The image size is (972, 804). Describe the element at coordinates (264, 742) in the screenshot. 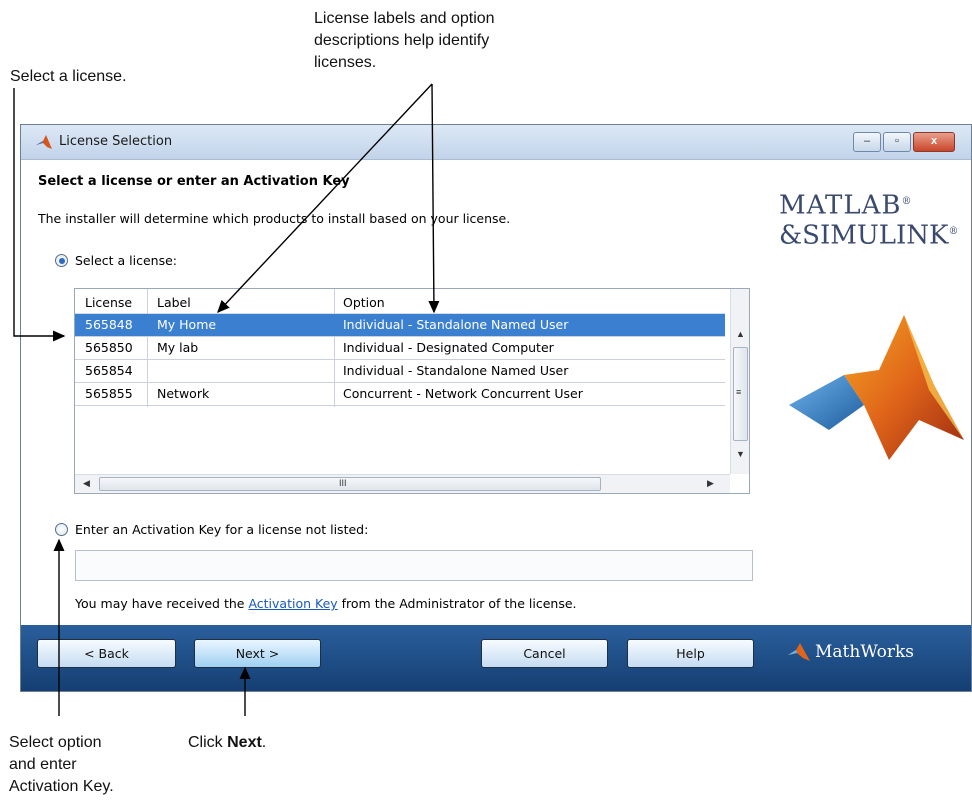

I see `callout-text: .` at that location.